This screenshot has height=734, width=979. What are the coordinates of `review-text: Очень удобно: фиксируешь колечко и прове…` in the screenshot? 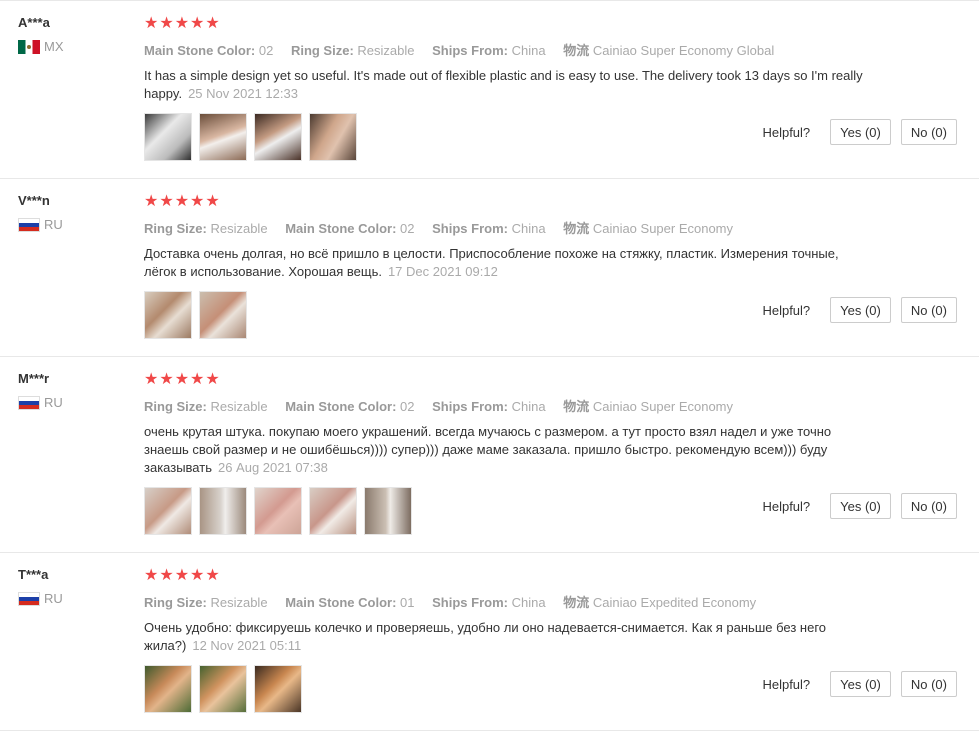 It's located at (504, 637).